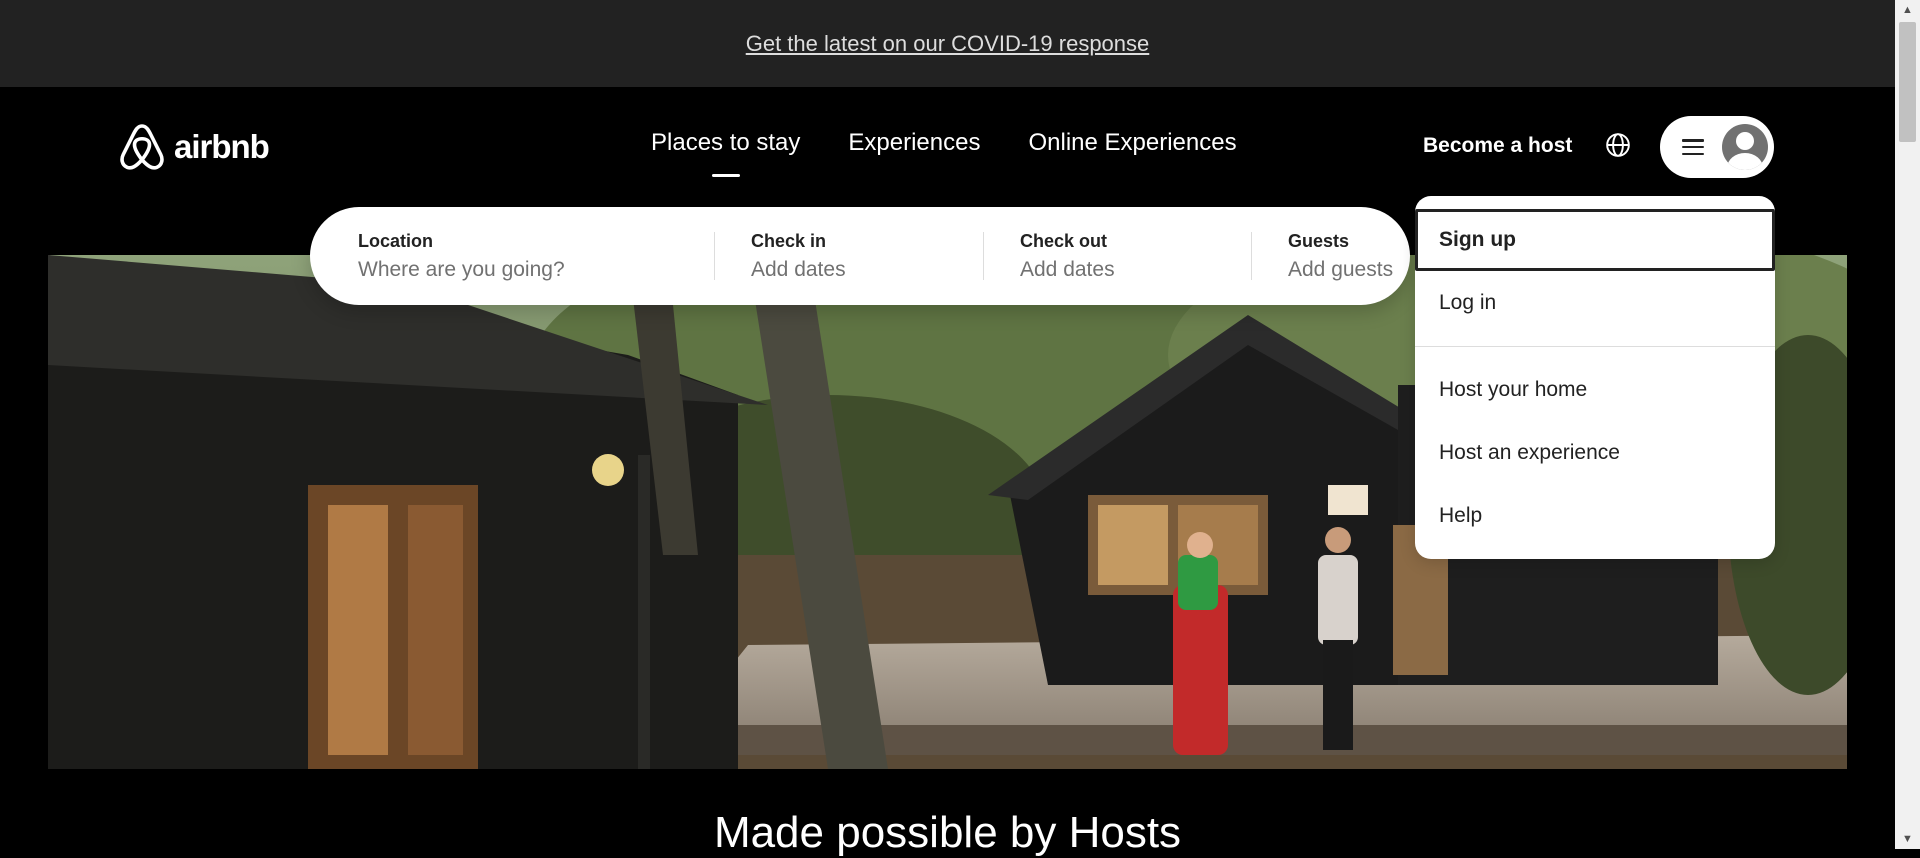 This screenshot has width=1920, height=858. Describe the element at coordinates (142, 147) in the screenshot. I see `airbnb-logo-icon` at that location.